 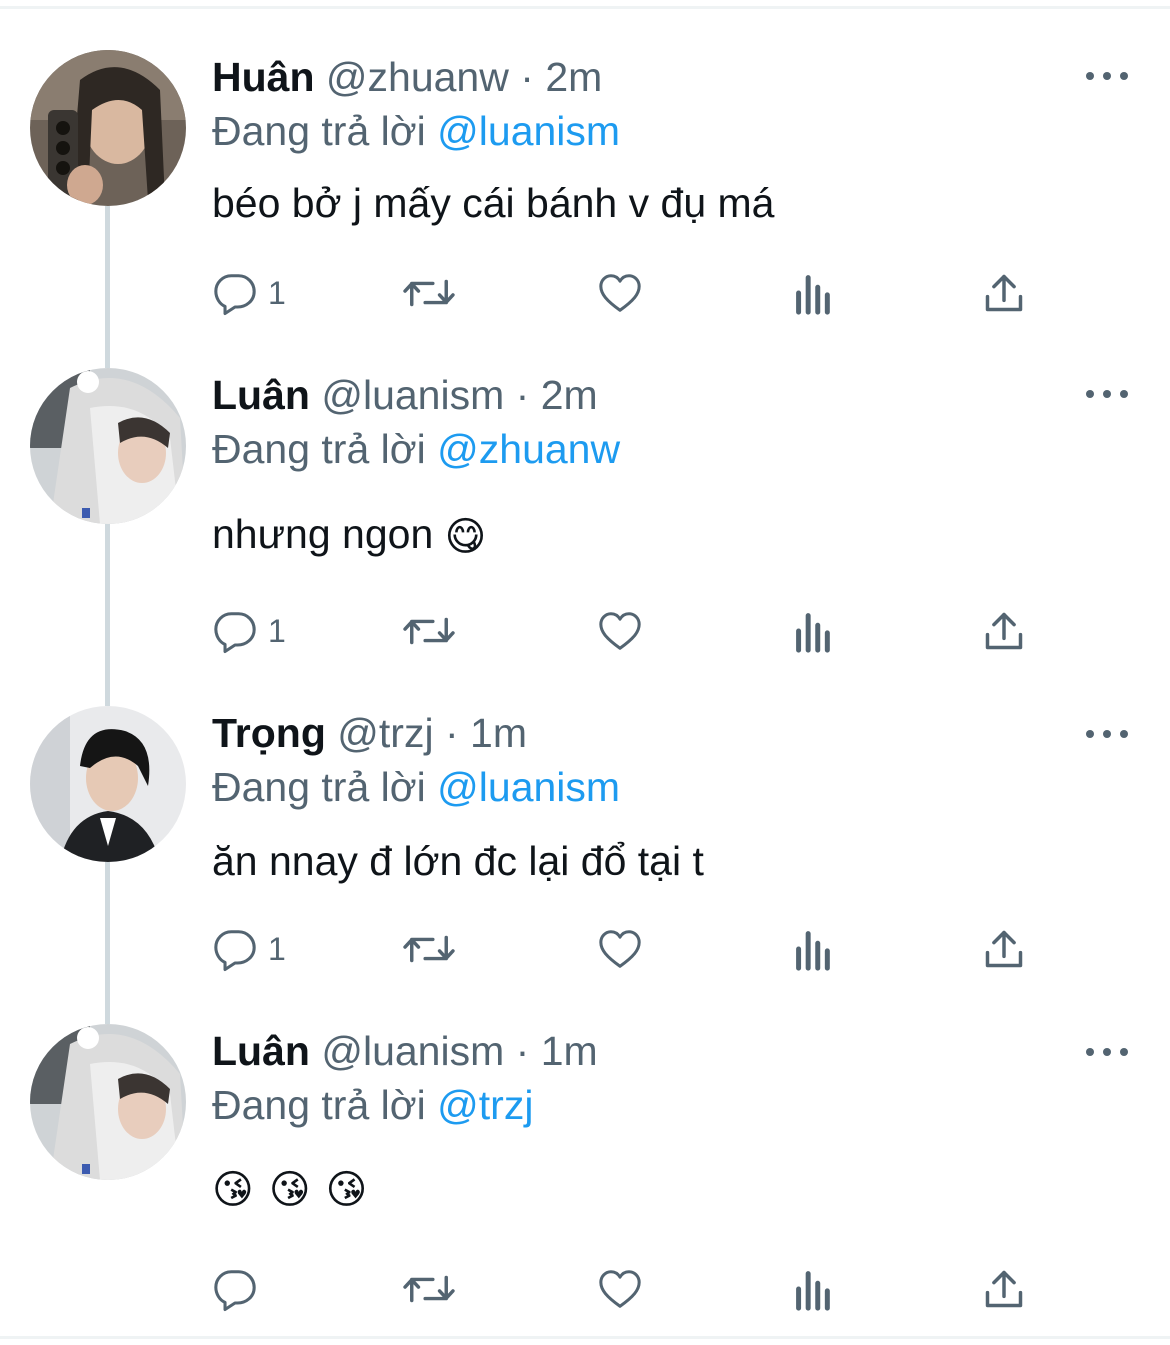 I want to click on username: @zhuanw, so click(x=417, y=77).